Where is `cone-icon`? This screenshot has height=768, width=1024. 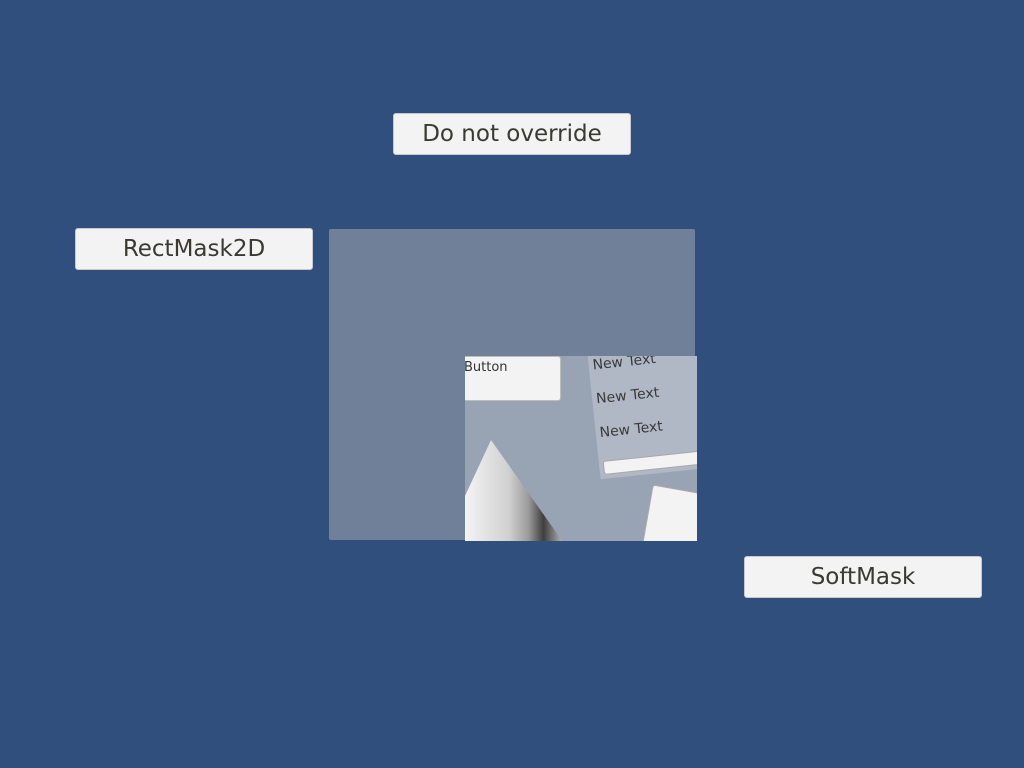 cone-icon is located at coordinates (514, 490).